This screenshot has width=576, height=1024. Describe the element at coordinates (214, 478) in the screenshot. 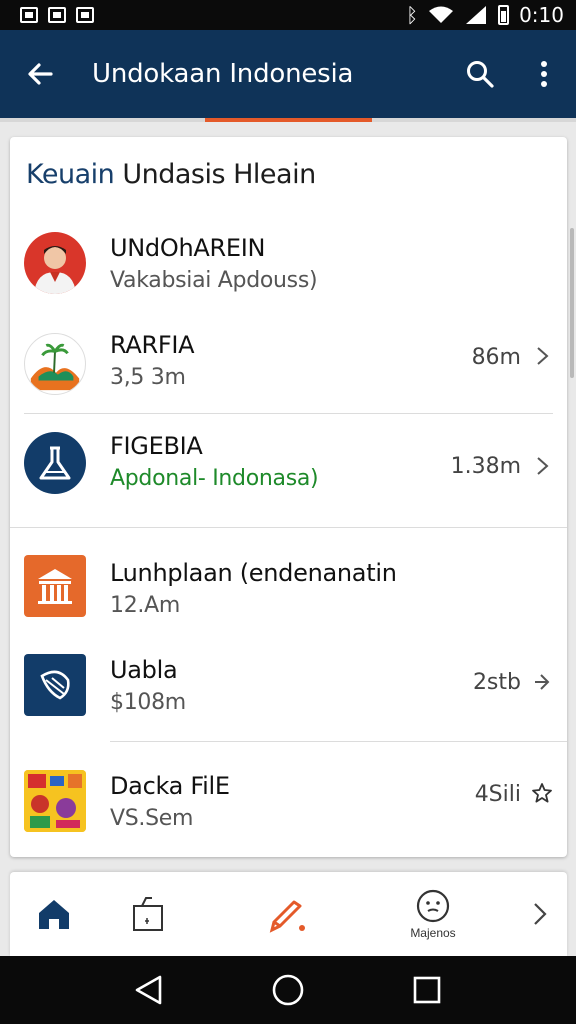

I see `list-item-subtitle: Apdonal- Indonasa)` at that location.